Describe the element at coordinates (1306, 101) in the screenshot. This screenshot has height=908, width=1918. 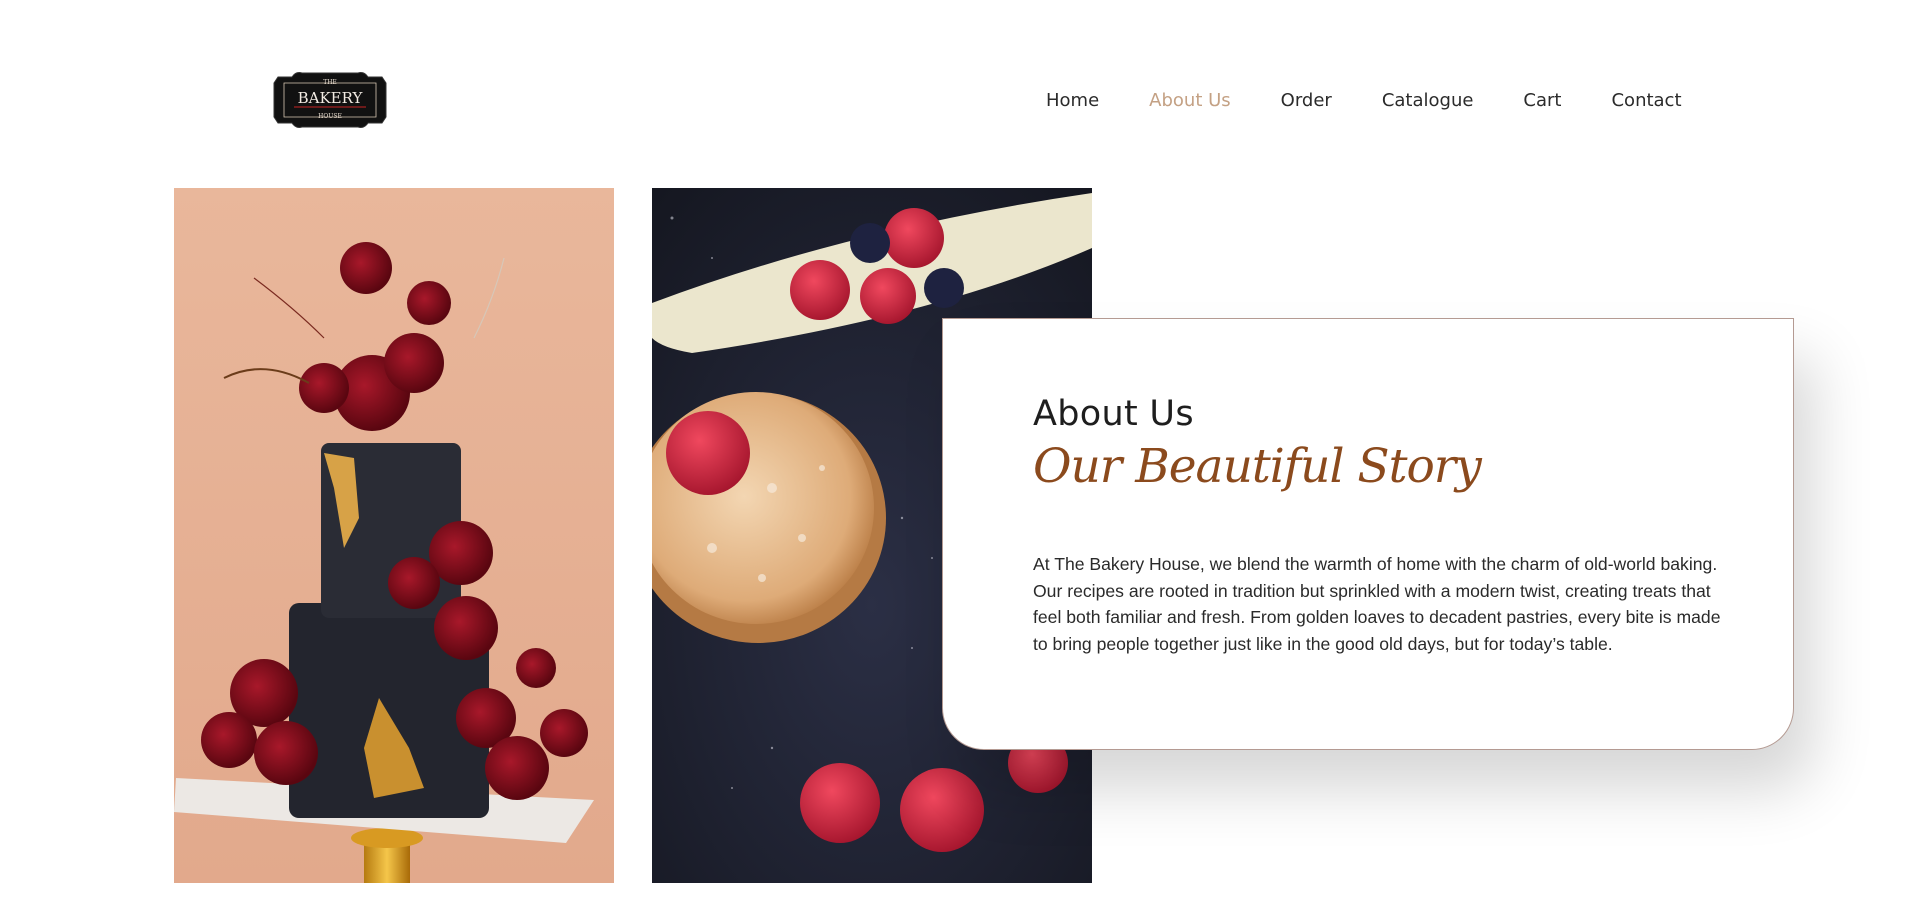
I see `nav-order: Order` at that location.